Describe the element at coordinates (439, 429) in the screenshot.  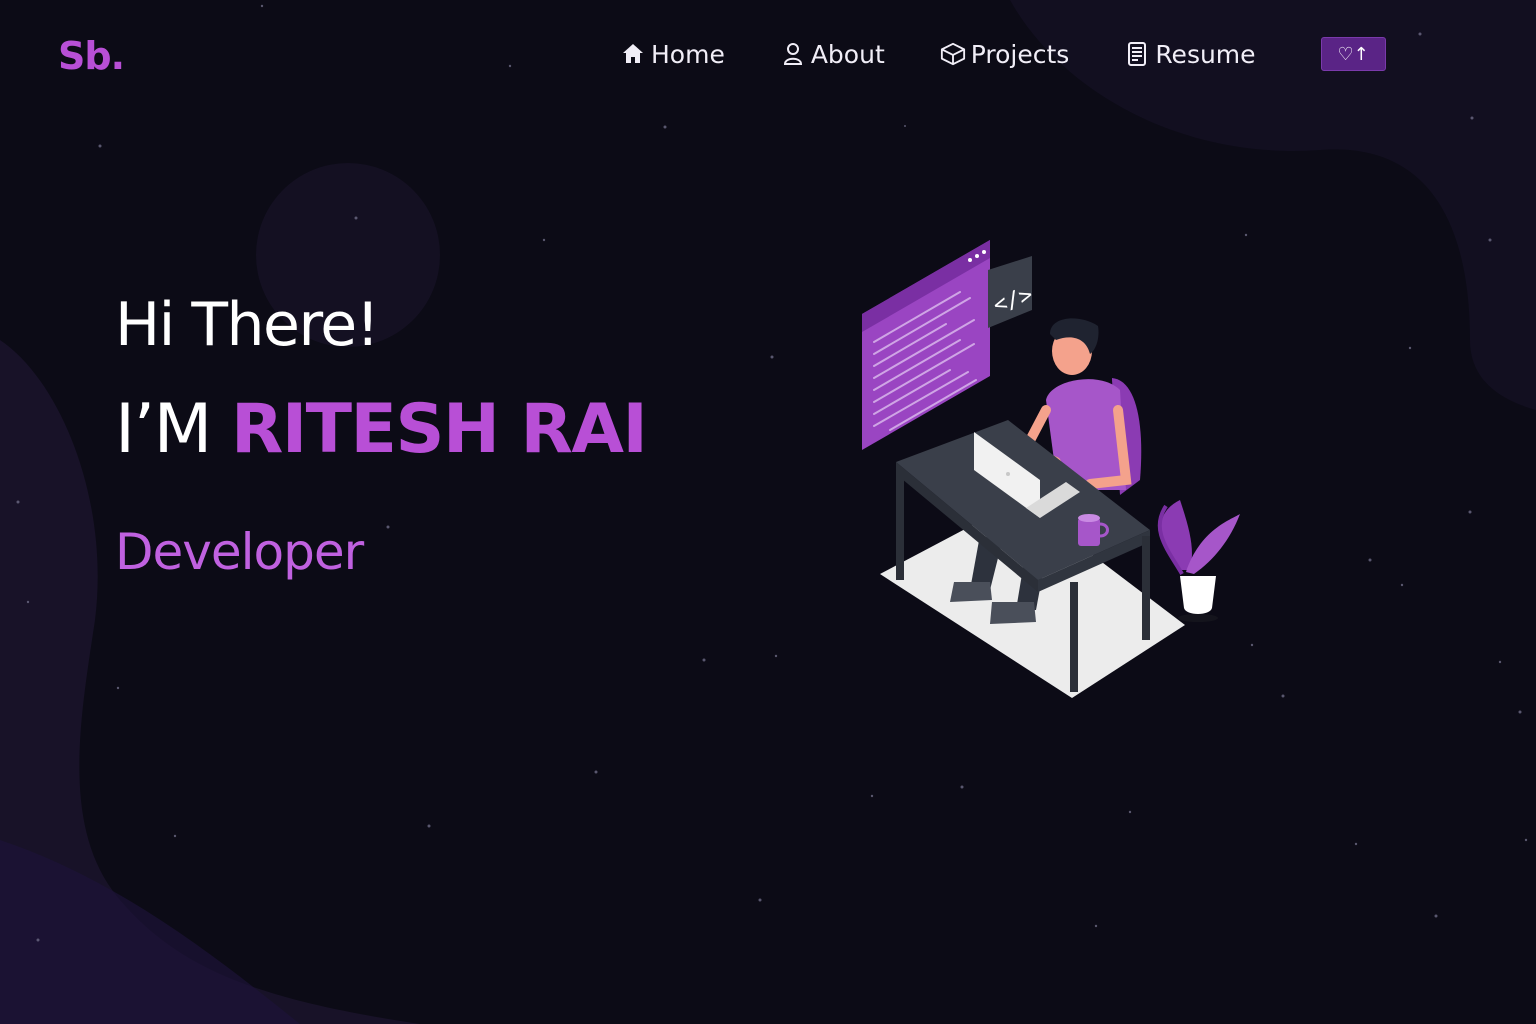
I see `hero-name: RITESH RAI` at that location.